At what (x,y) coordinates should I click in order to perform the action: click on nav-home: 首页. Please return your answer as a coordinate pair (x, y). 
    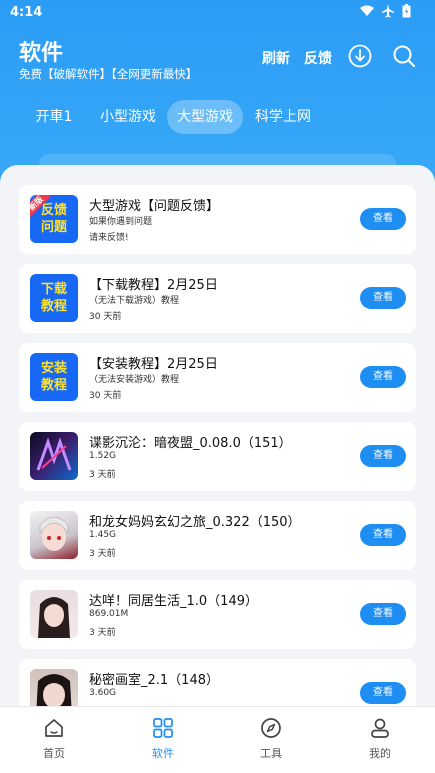
    Looking at the image, I should click on (54, 739).